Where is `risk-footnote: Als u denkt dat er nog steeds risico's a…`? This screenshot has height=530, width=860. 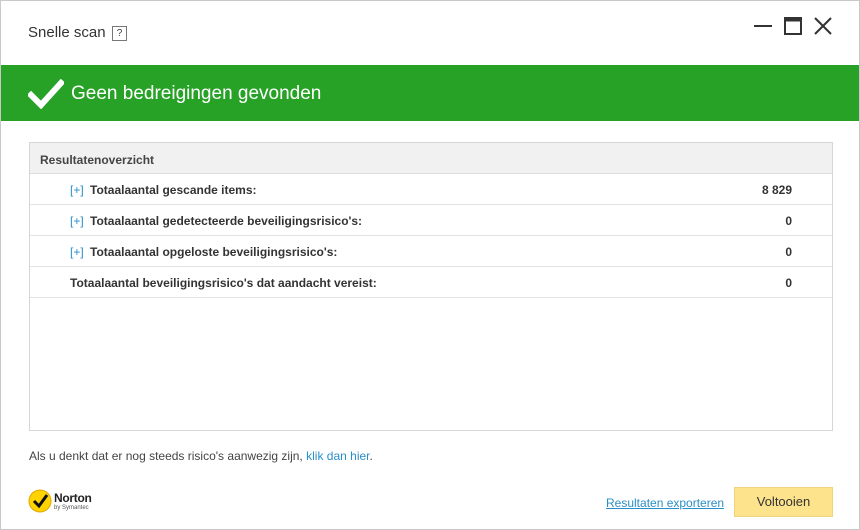 risk-footnote: Als u denkt dat er nog steeds risico's a… is located at coordinates (201, 456).